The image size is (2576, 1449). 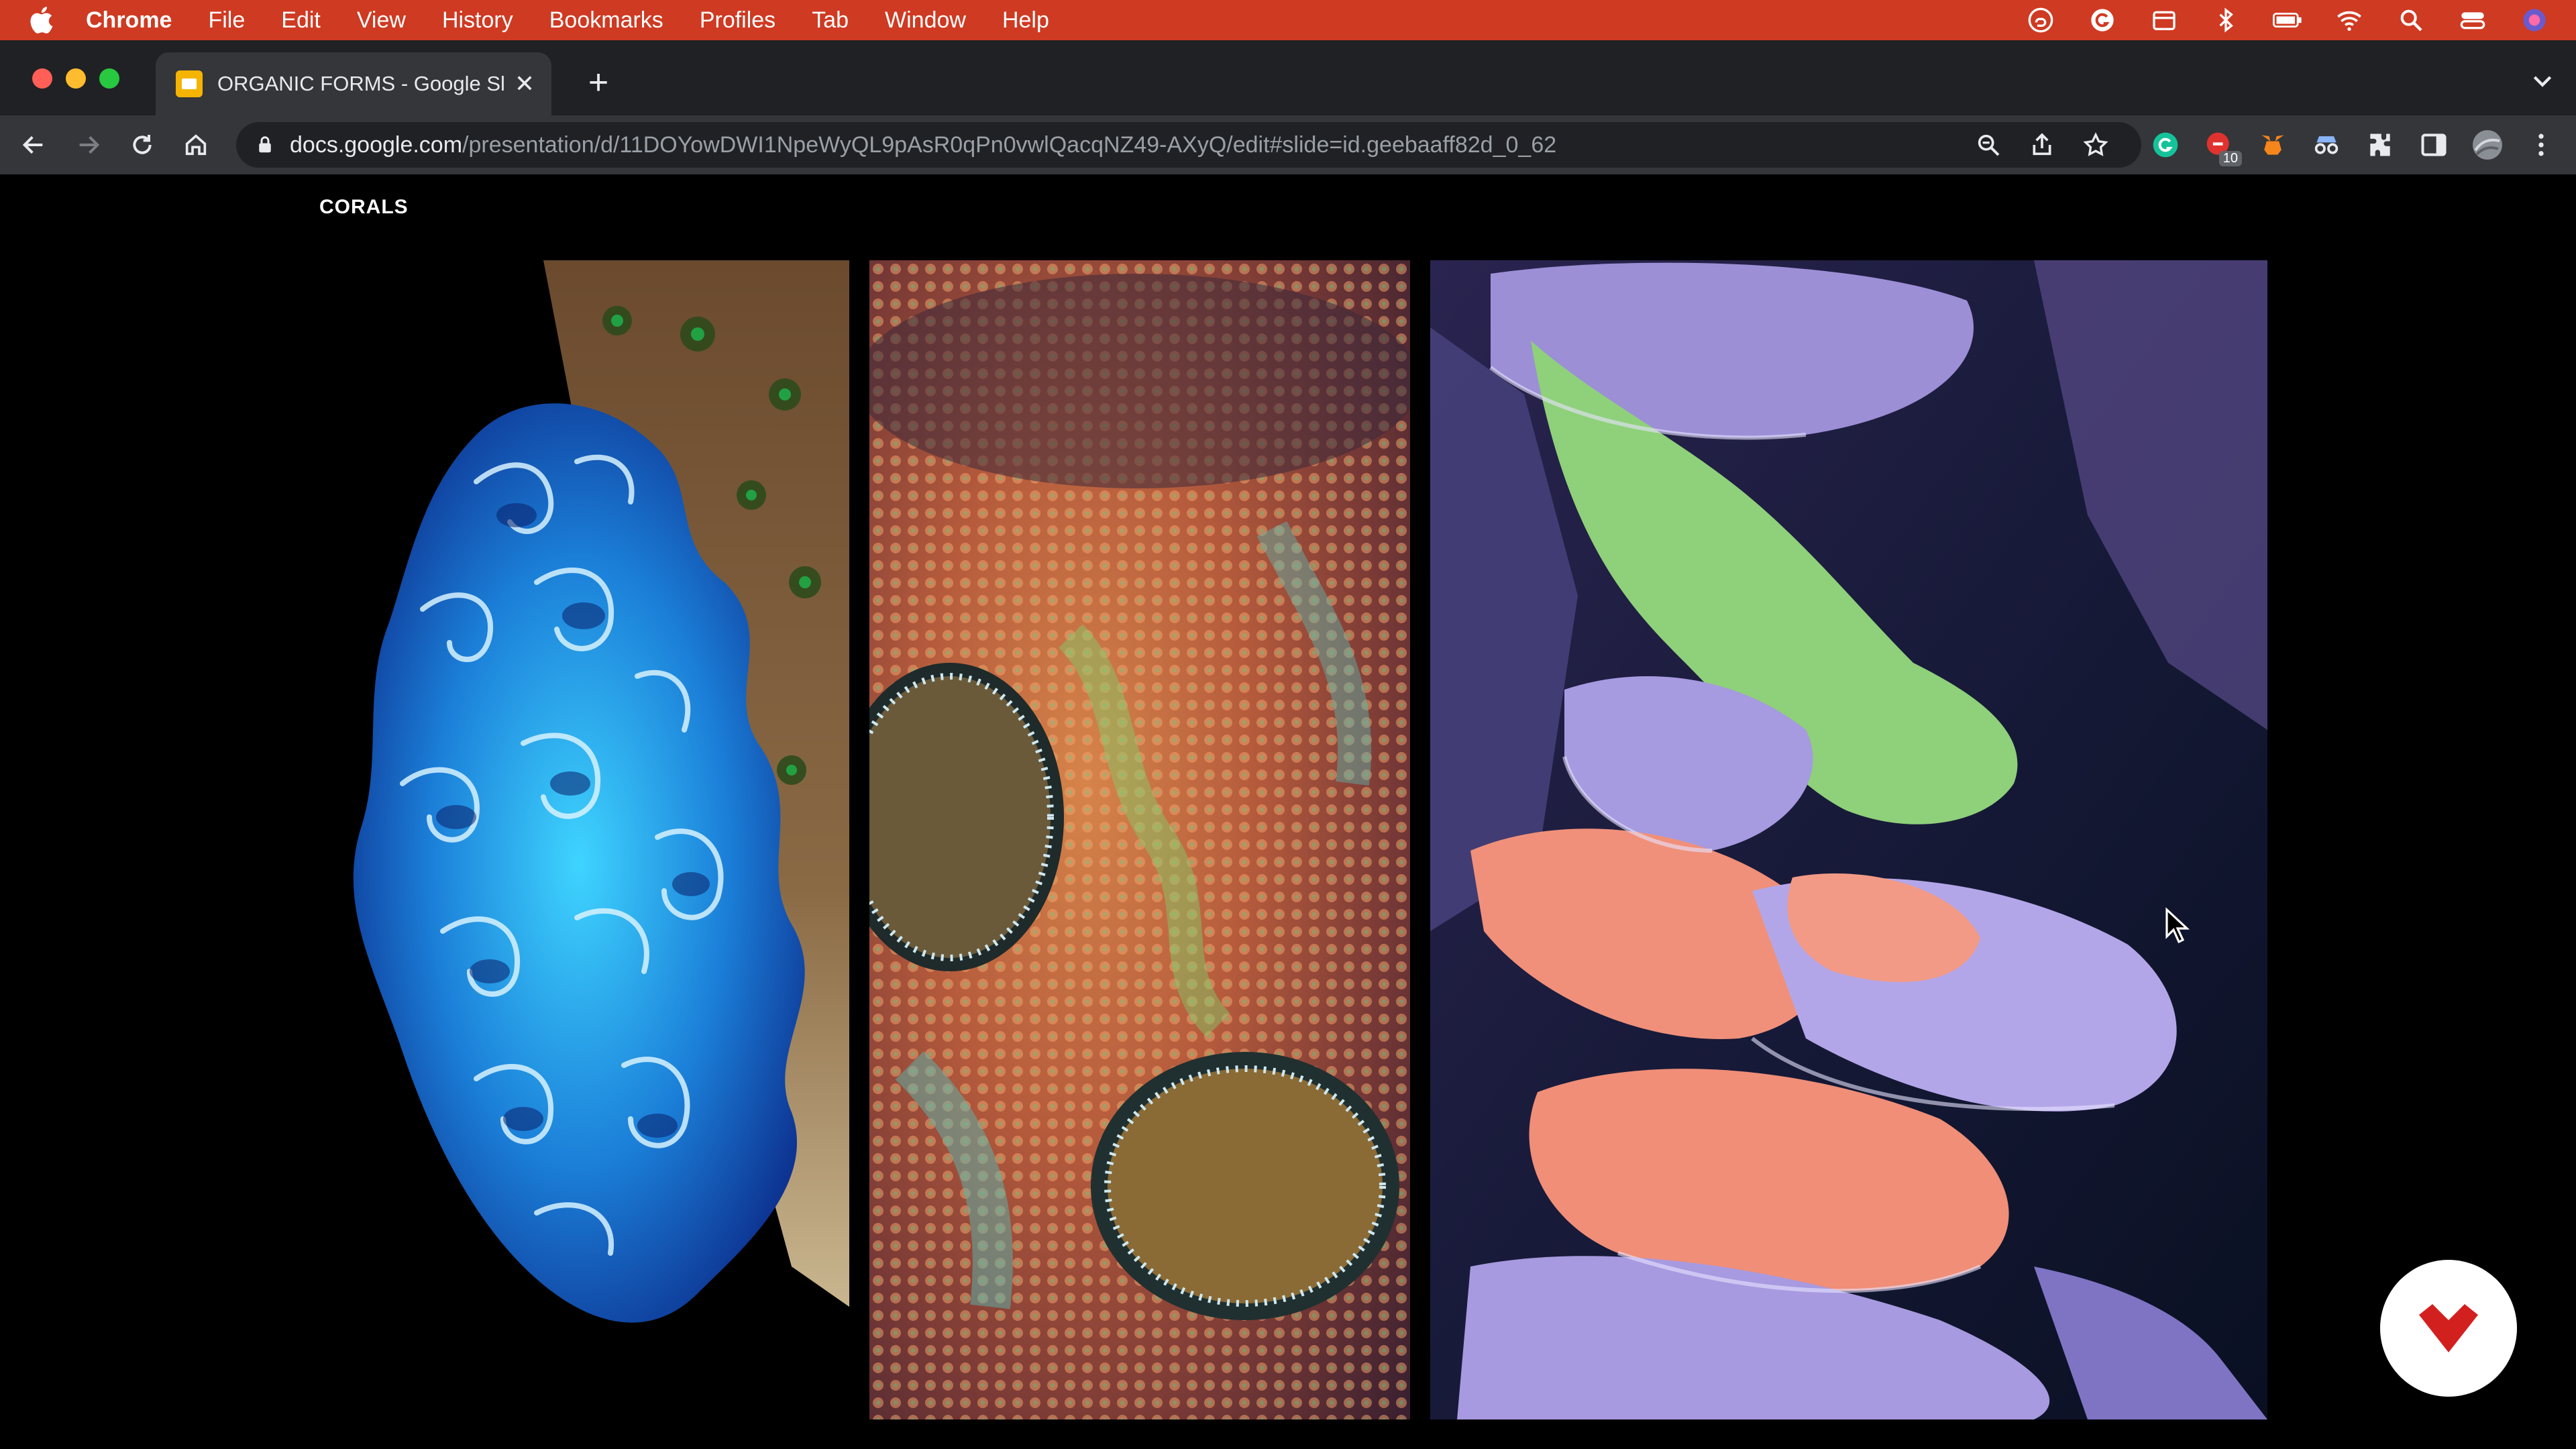 What do you see at coordinates (737, 20) in the screenshot?
I see `menu-profiles: Profiles` at bounding box center [737, 20].